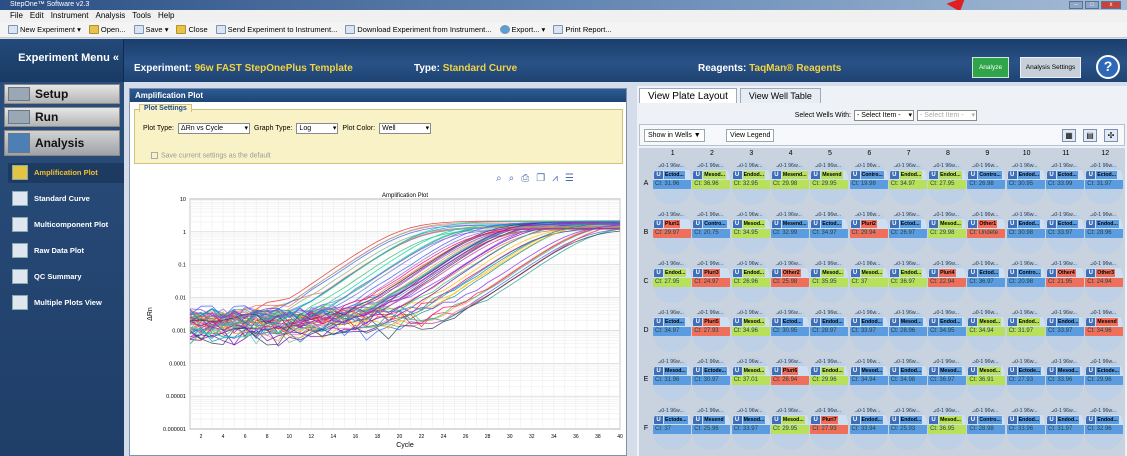  Describe the element at coordinates (711, 330) in the screenshot. I see `plate-well: A50-1 96w... U Pluri5 Ct: 27.93` at that location.